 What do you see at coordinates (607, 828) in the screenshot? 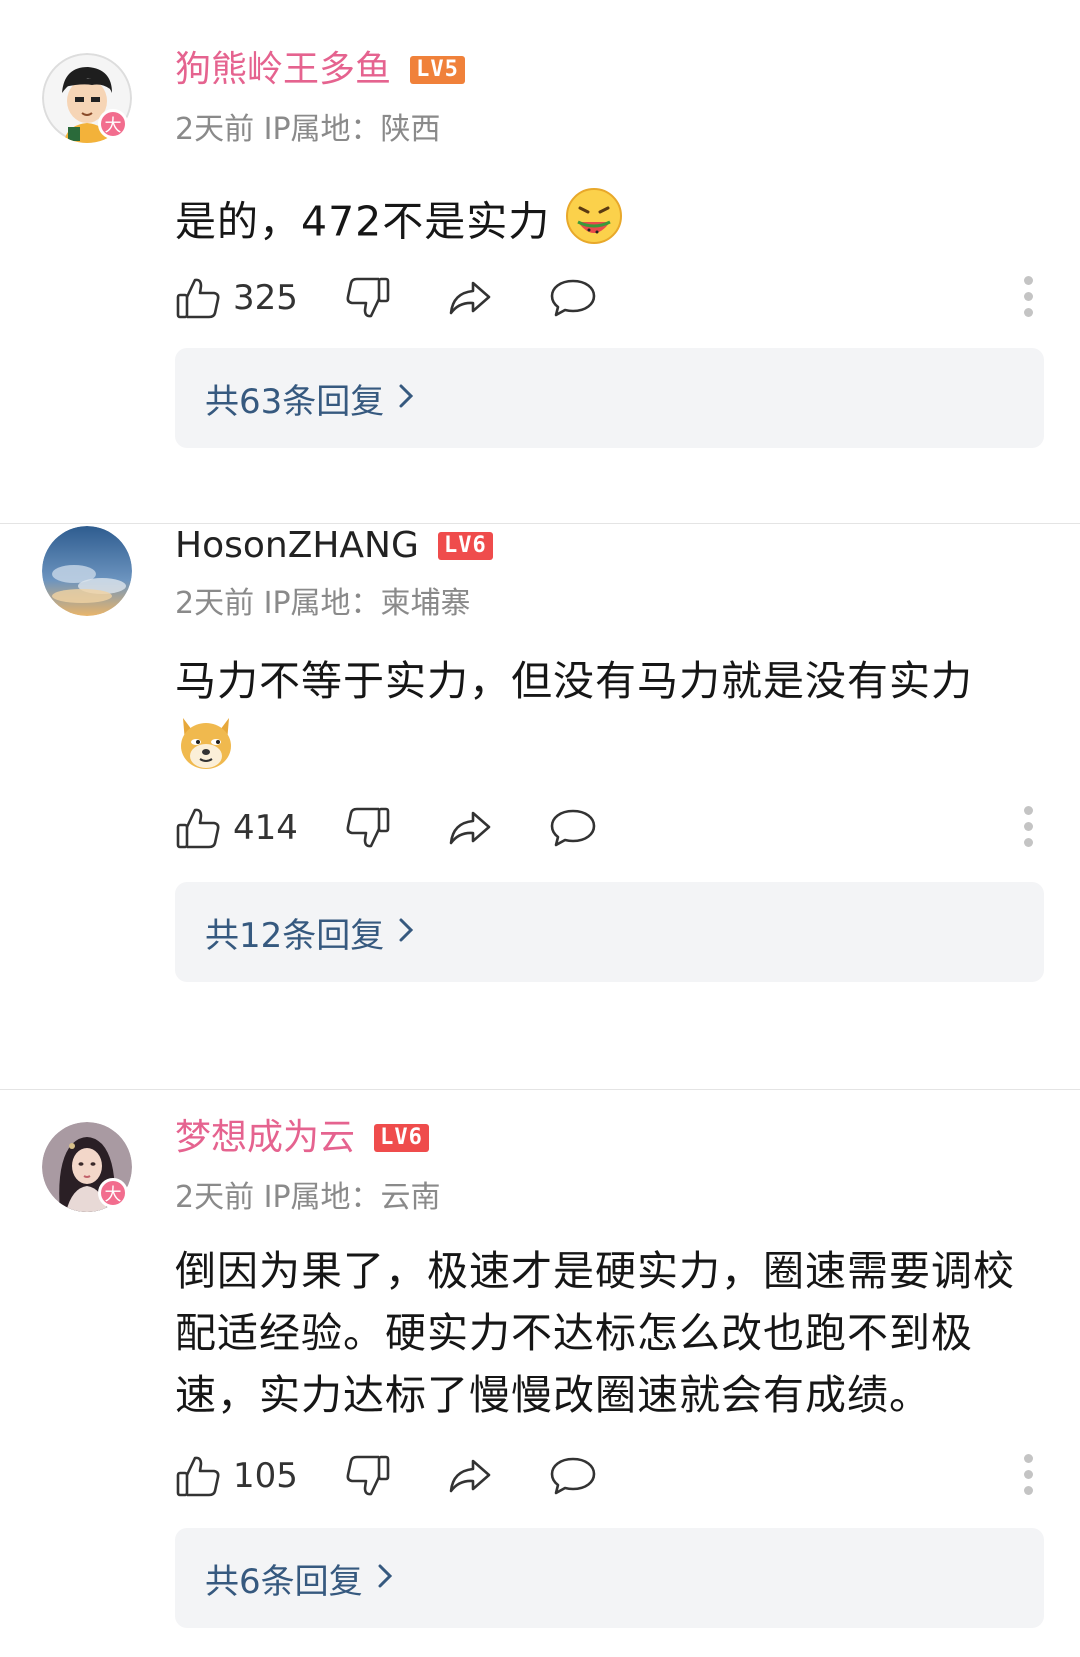
I see `action-bar: 414` at bounding box center [607, 828].